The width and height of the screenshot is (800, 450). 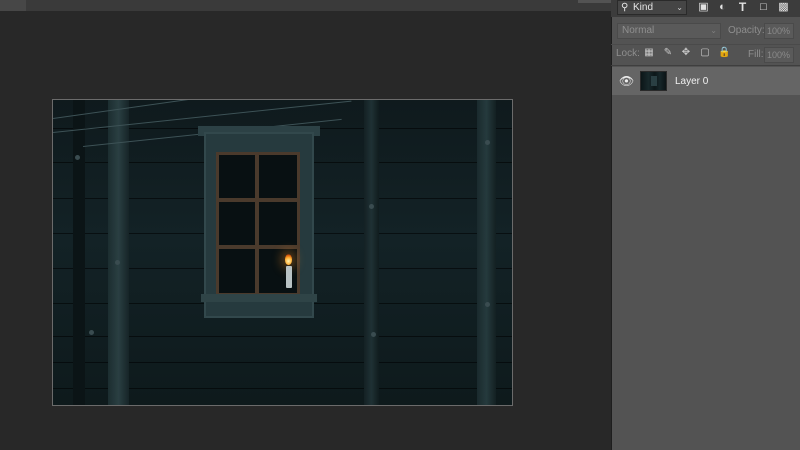 I want to click on image-filter-icon: ▣, so click(x=703, y=7).